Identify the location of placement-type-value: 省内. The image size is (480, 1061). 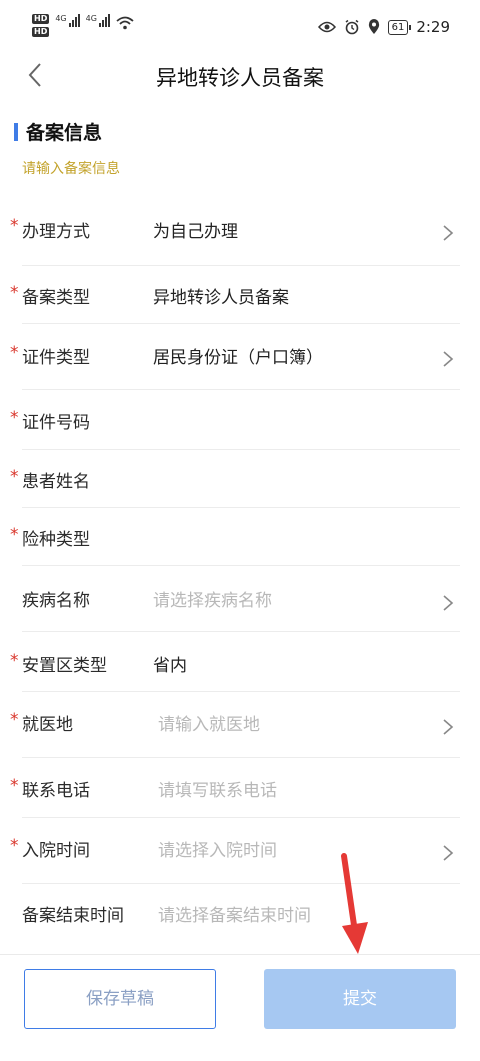
(170, 663).